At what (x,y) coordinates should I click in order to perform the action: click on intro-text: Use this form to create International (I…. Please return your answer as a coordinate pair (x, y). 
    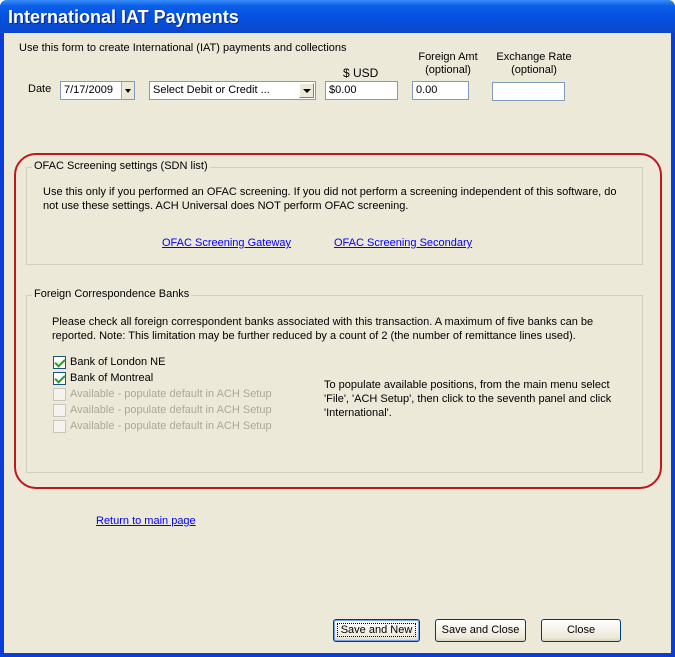
    Looking at the image, I should click on (183, 48).